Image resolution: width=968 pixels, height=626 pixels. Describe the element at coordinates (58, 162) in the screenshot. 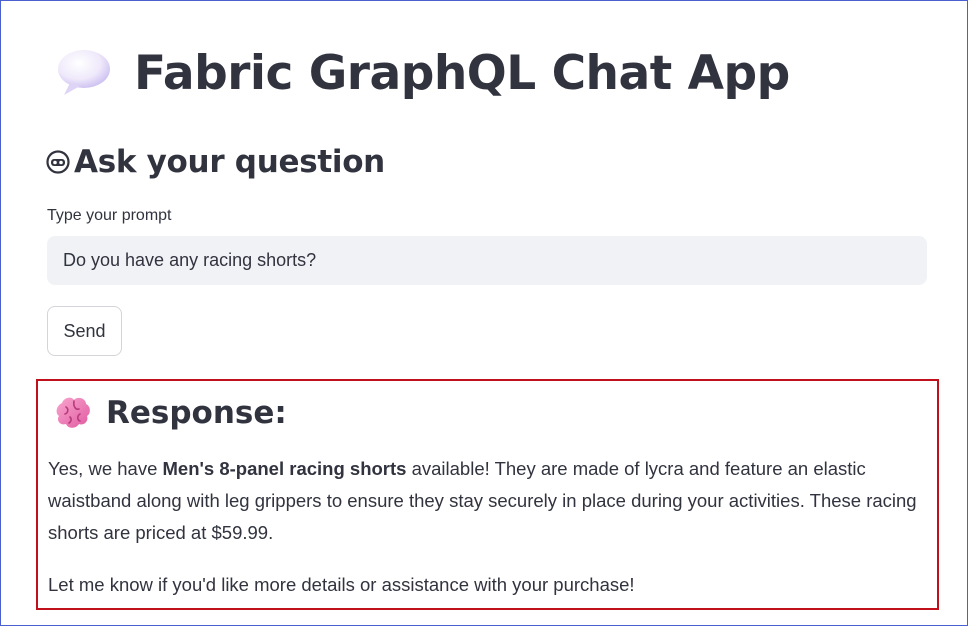

I see `alien-monster-icon` at that location.